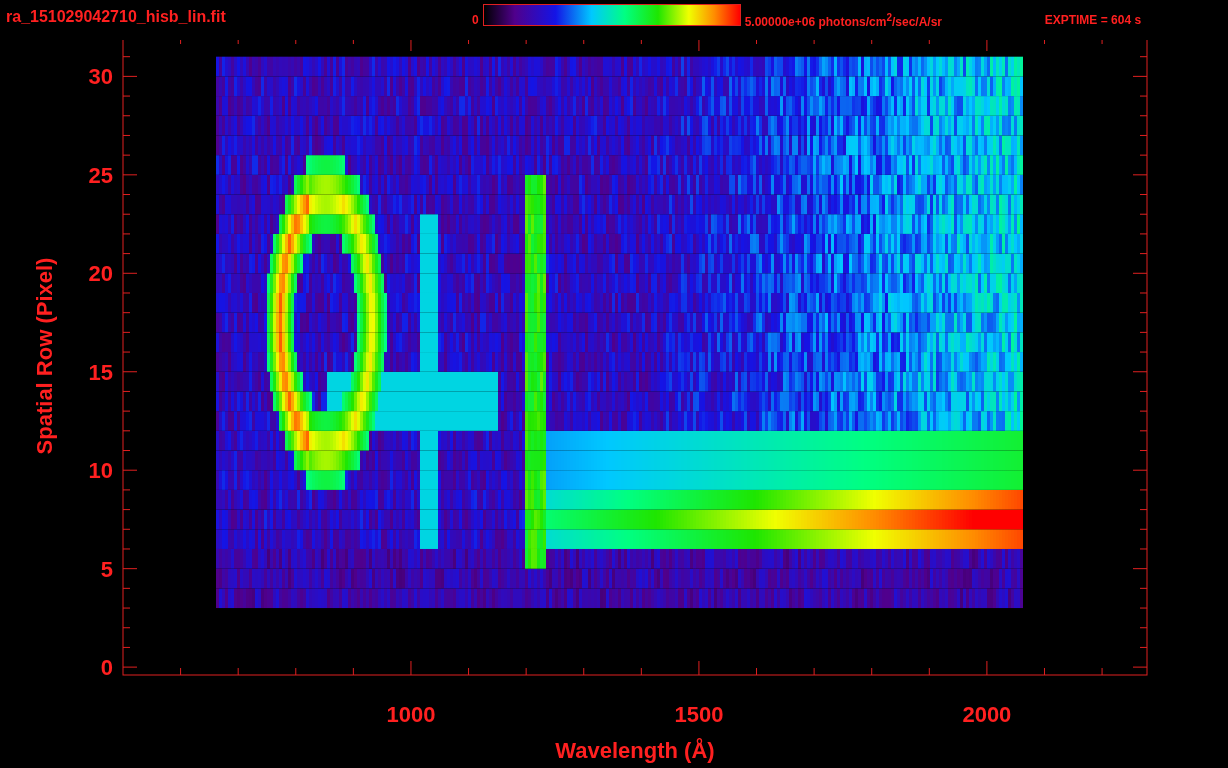 This screenshot has width=1228, height=768. Describe the element at coordinates (475, 20) in the screenshot. I see `colorbar-min-label: 0` at that location.